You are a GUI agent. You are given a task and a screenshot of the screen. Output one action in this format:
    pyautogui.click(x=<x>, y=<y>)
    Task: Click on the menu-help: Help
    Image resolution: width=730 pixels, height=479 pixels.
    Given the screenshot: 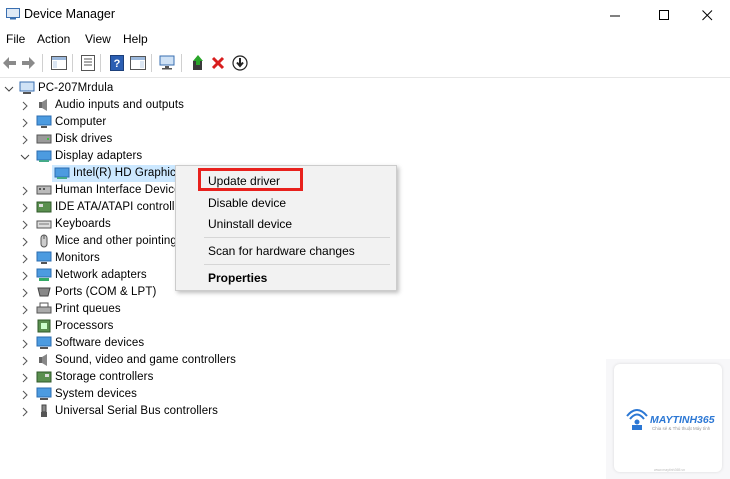 What is the action you would take?
    pyautogui.click(x=135, y=39)
    